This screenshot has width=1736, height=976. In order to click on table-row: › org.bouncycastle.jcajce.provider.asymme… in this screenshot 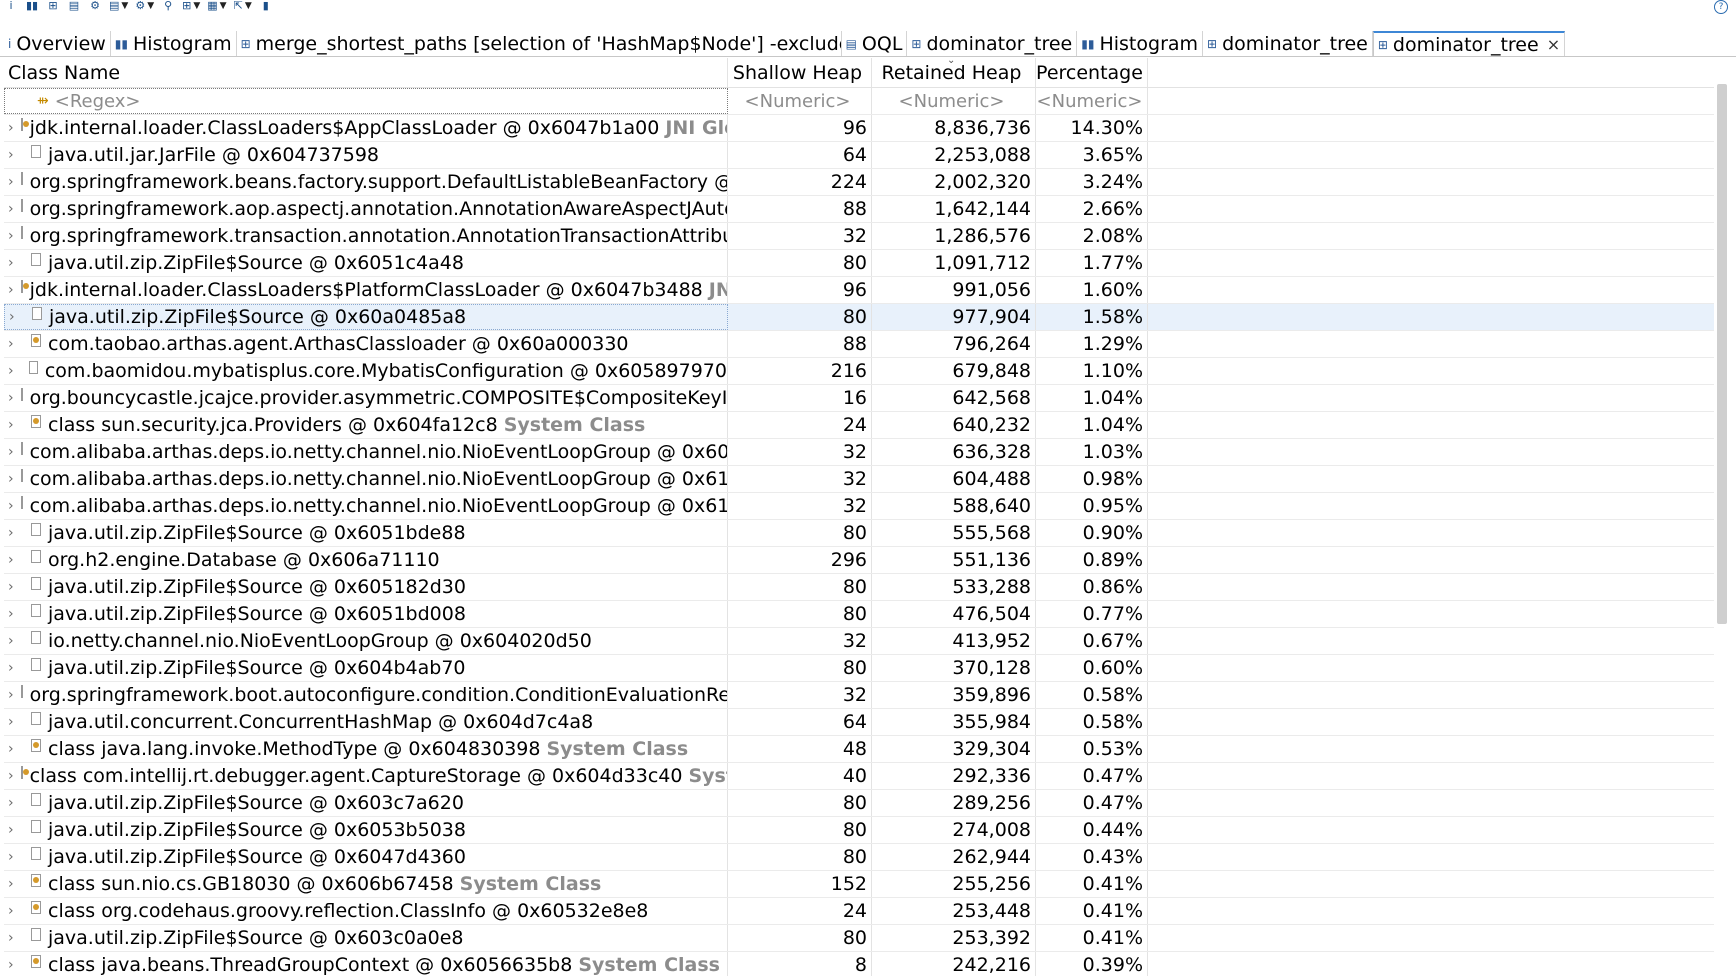, I will do `click(859, 398)`.